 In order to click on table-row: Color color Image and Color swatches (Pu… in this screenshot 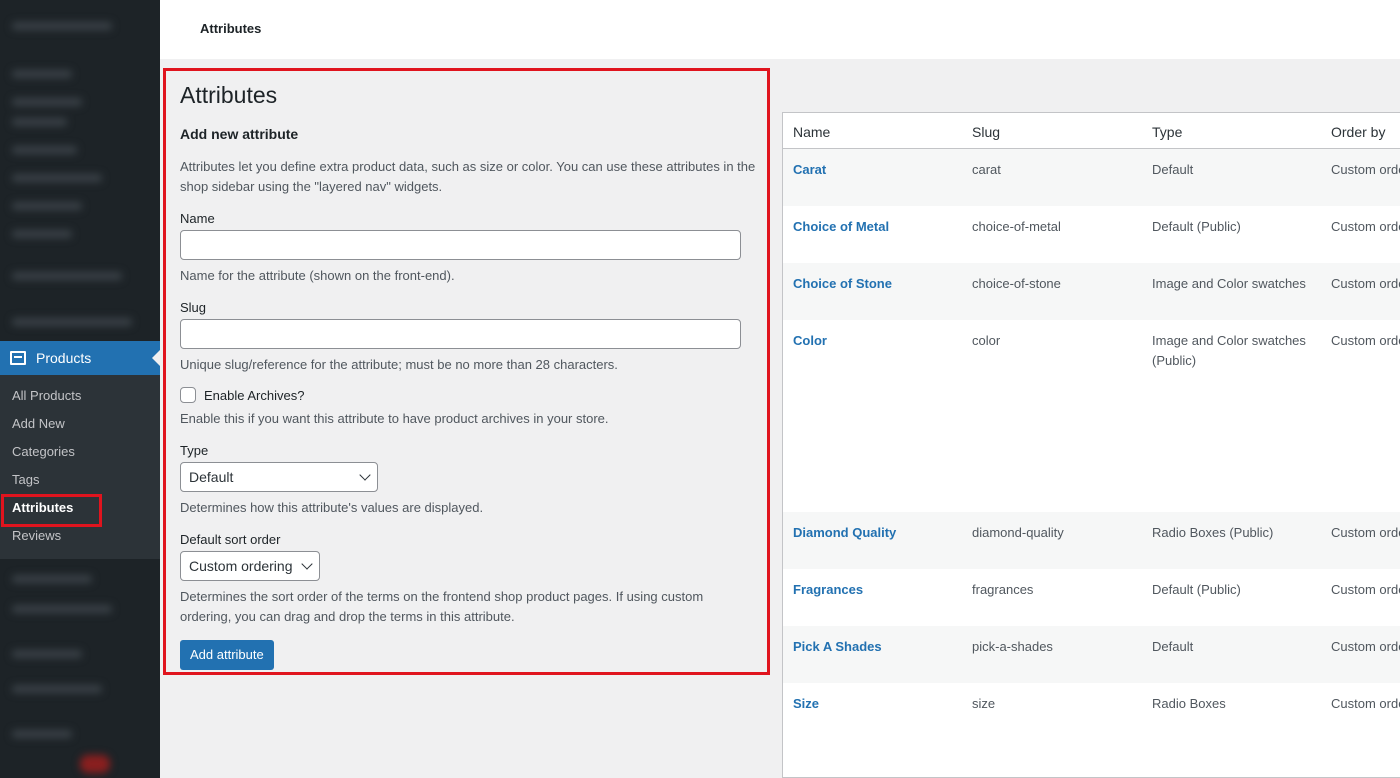, I will do `click(1091, 416)`.